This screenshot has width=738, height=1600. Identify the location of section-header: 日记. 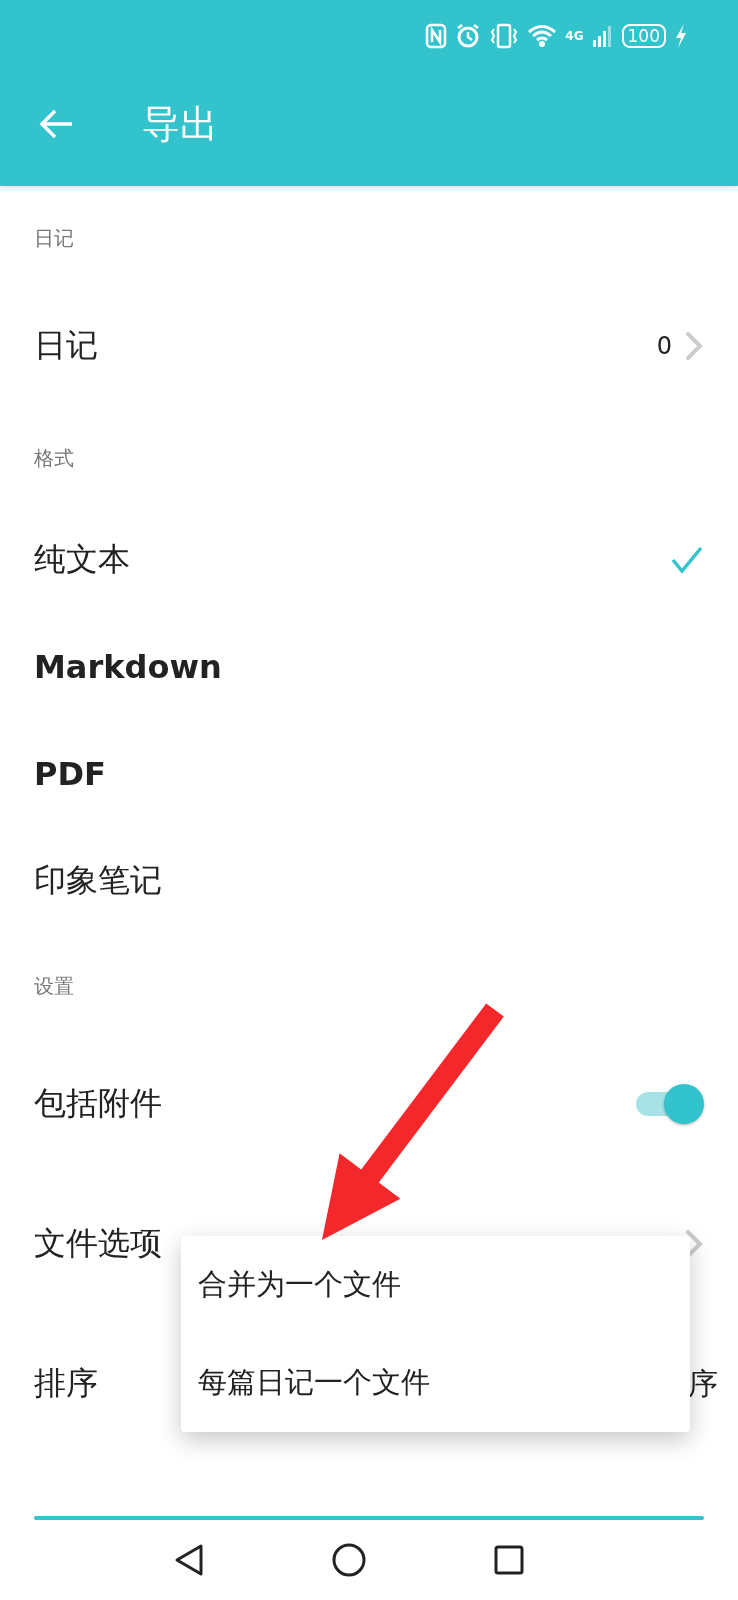
(54, 238).